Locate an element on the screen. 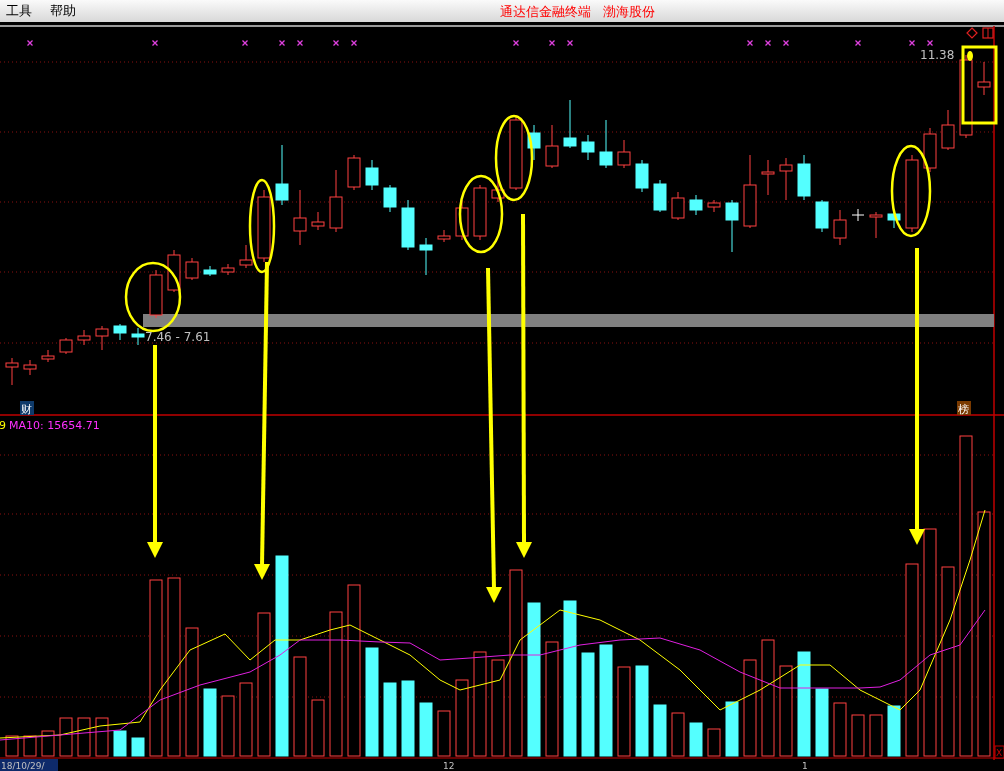 The image size is (1004, 771). axis-label: 1 is located at coordinates (805, 766).